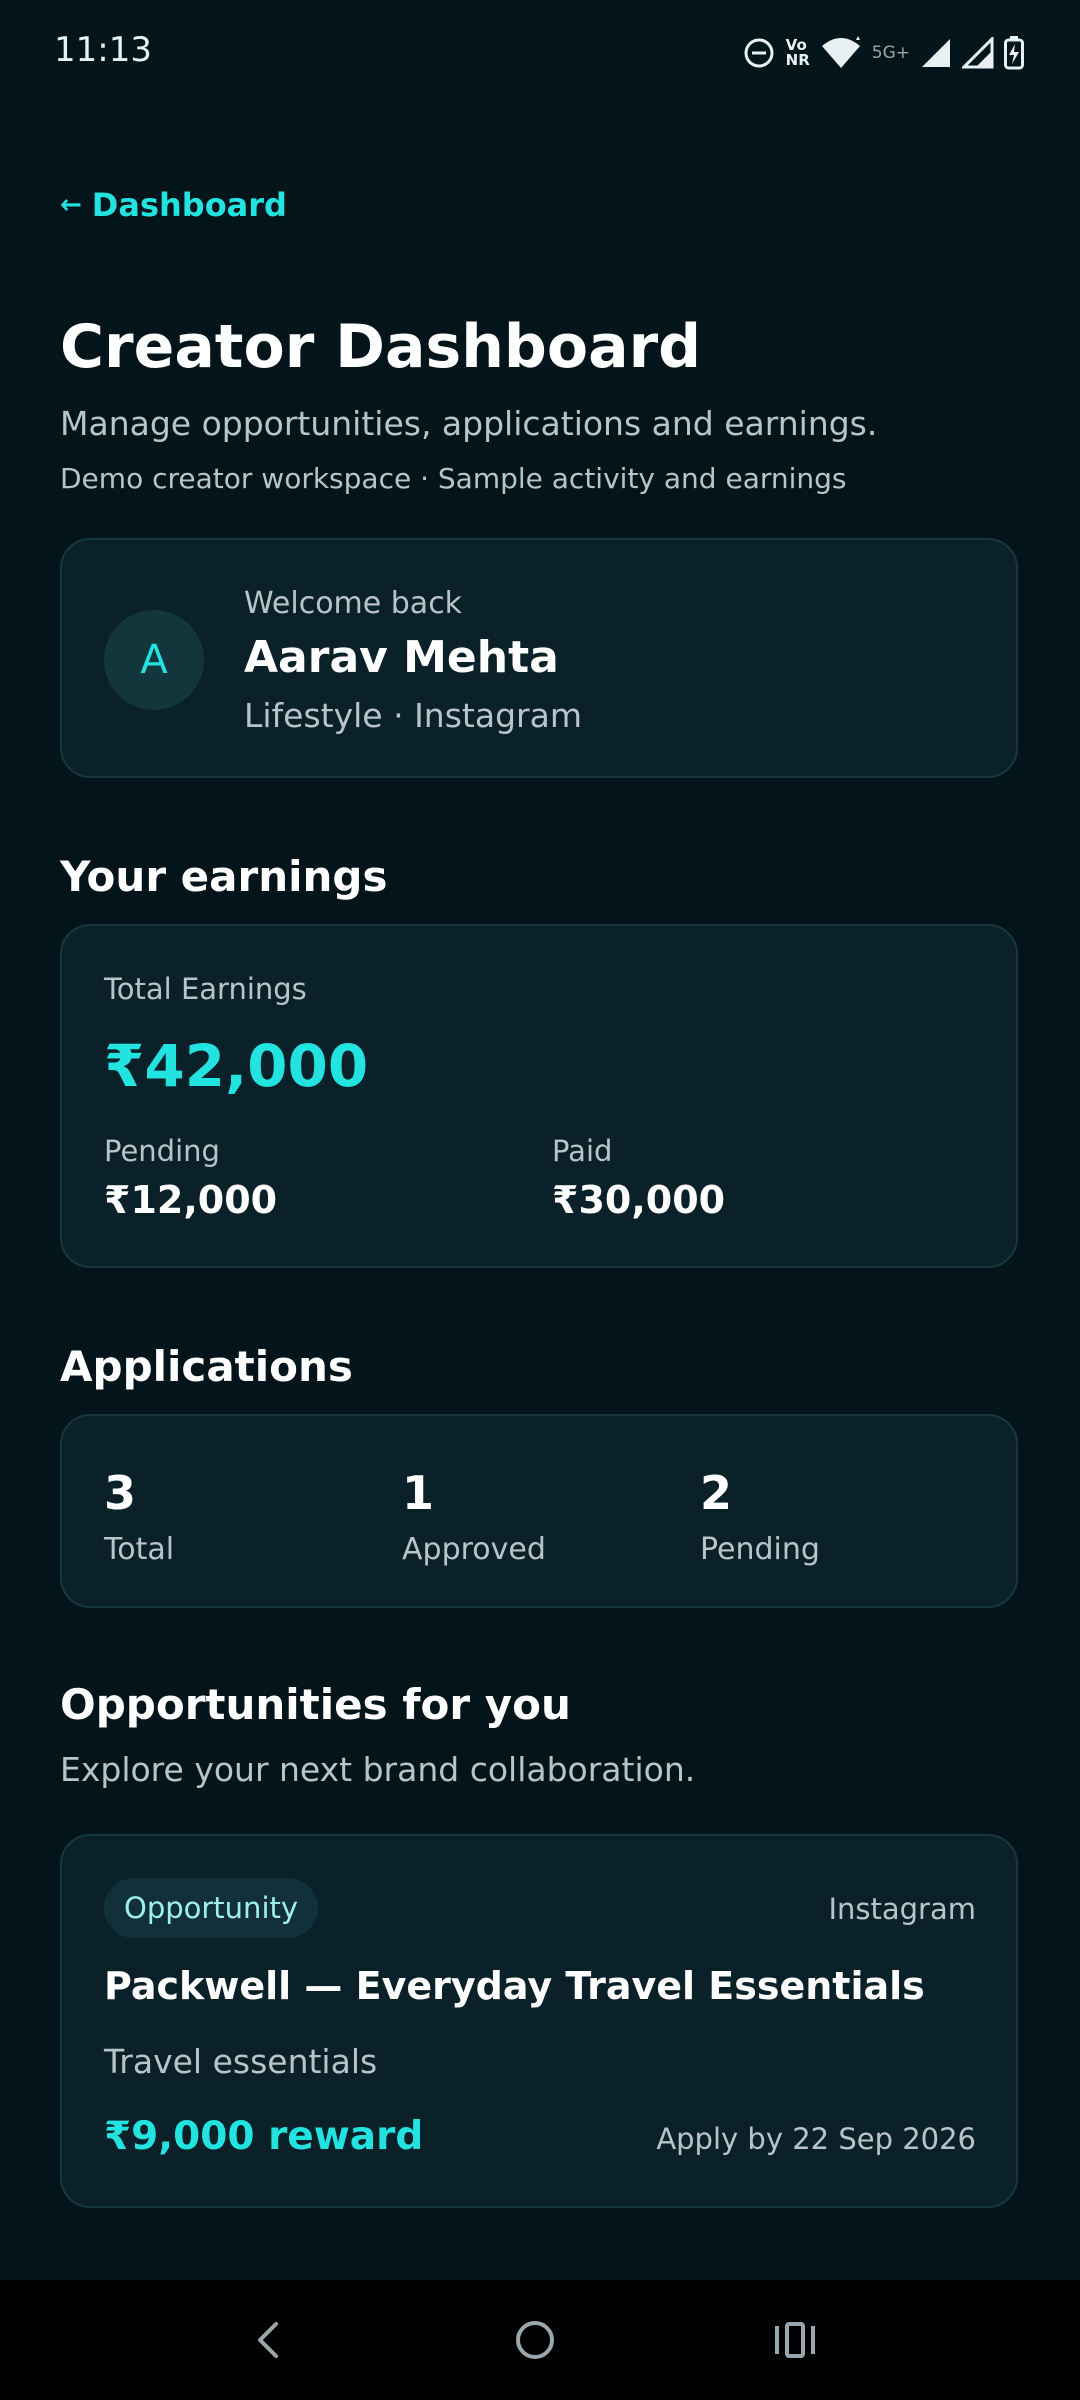 The height and width of the screenshot is (2400, 1080). What do you see at coordinates (514, 1986) in the screenshot?
I see `opportunity-title: Packwell — Everyday Travel Essentials` at bounding box center [514, 1986].